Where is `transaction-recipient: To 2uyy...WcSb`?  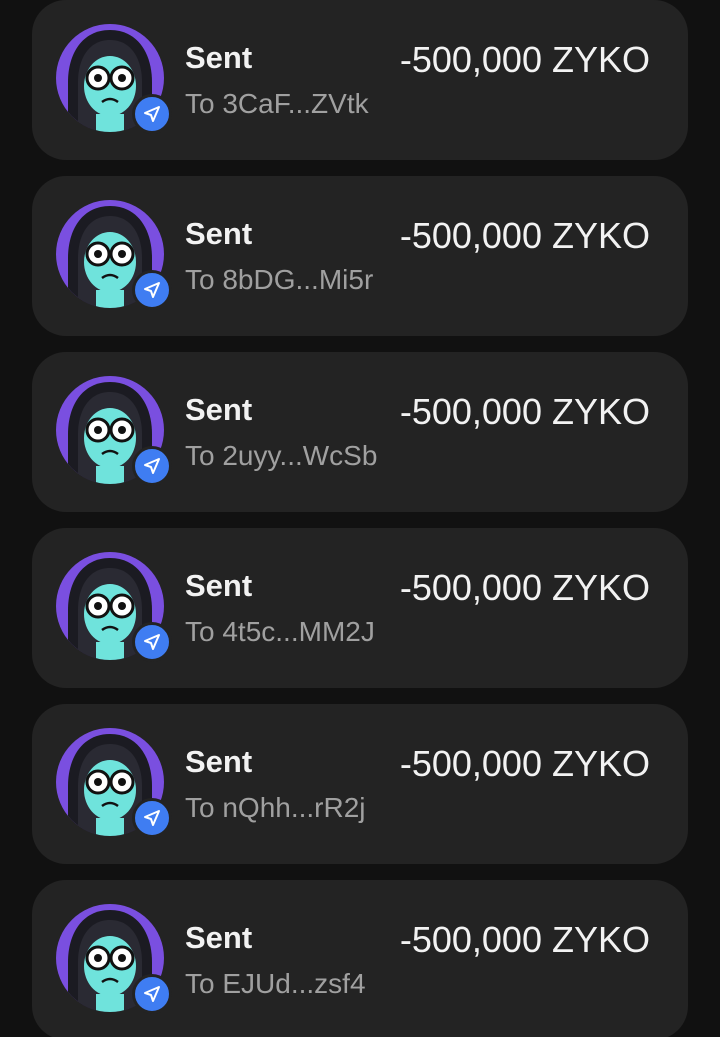 transaction-recipient: To 2uyy...WcSb is located at coordinates (281, 455).